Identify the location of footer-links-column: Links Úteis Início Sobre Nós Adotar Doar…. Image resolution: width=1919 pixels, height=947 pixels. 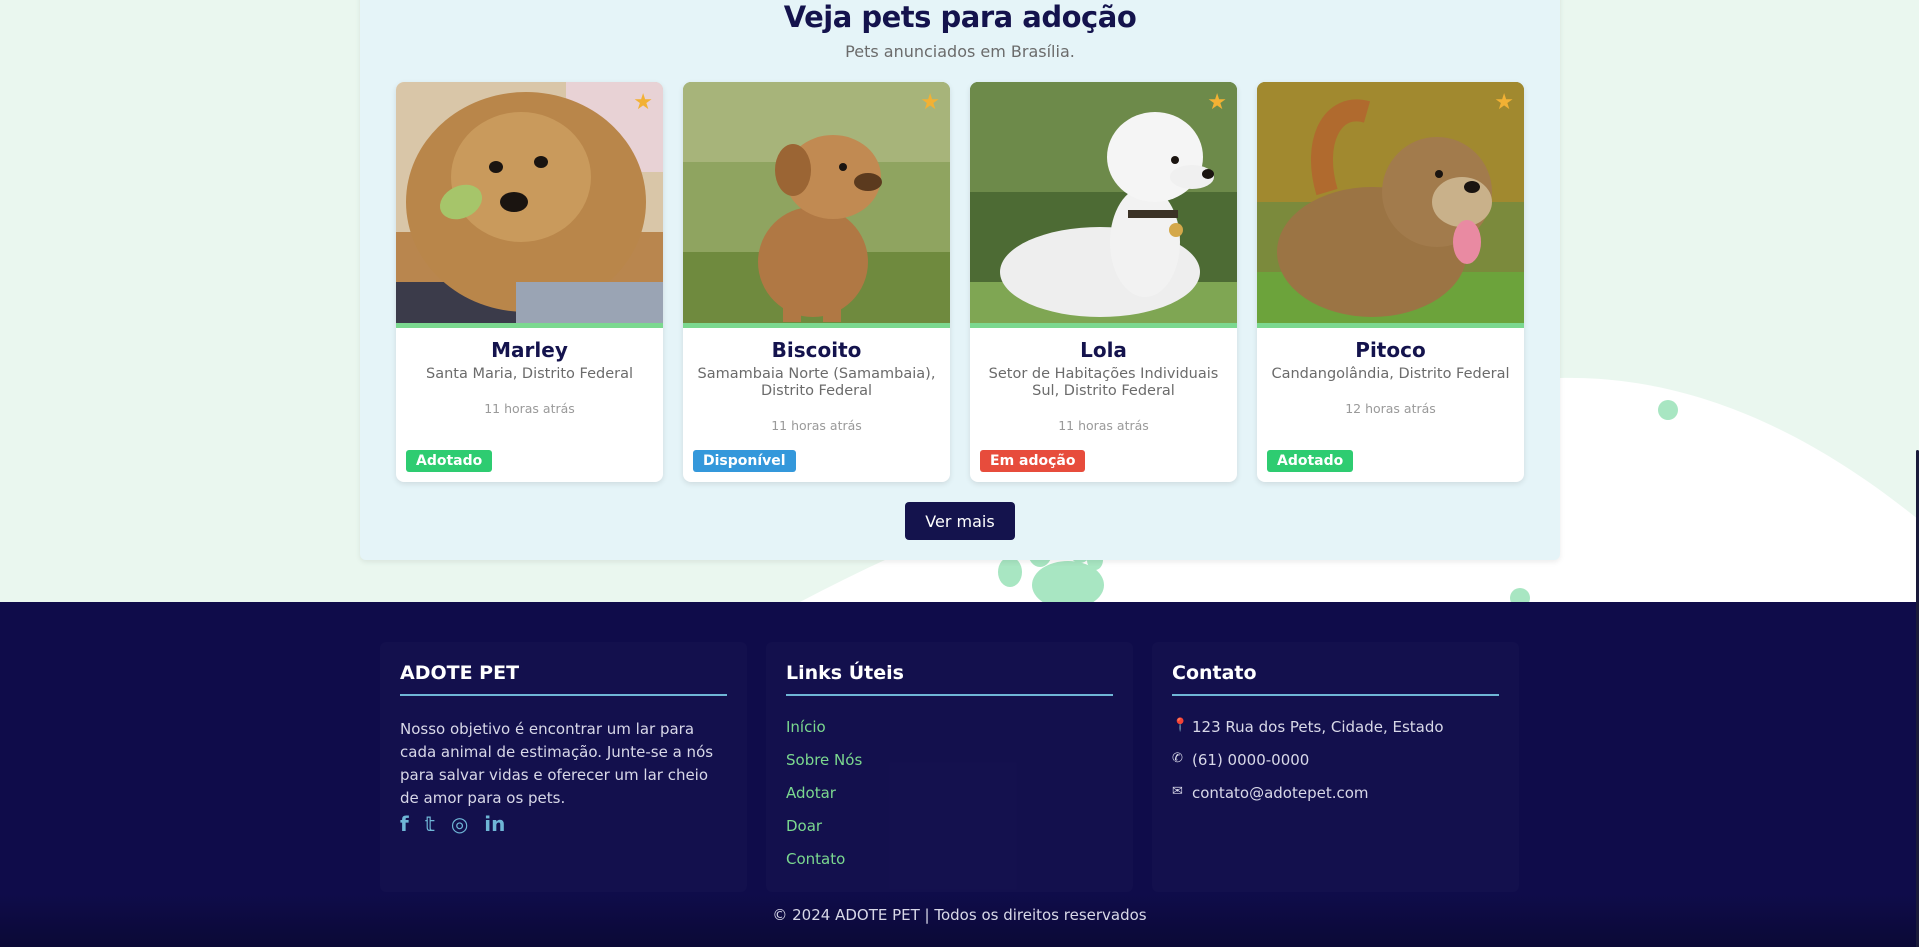
(949, 767).